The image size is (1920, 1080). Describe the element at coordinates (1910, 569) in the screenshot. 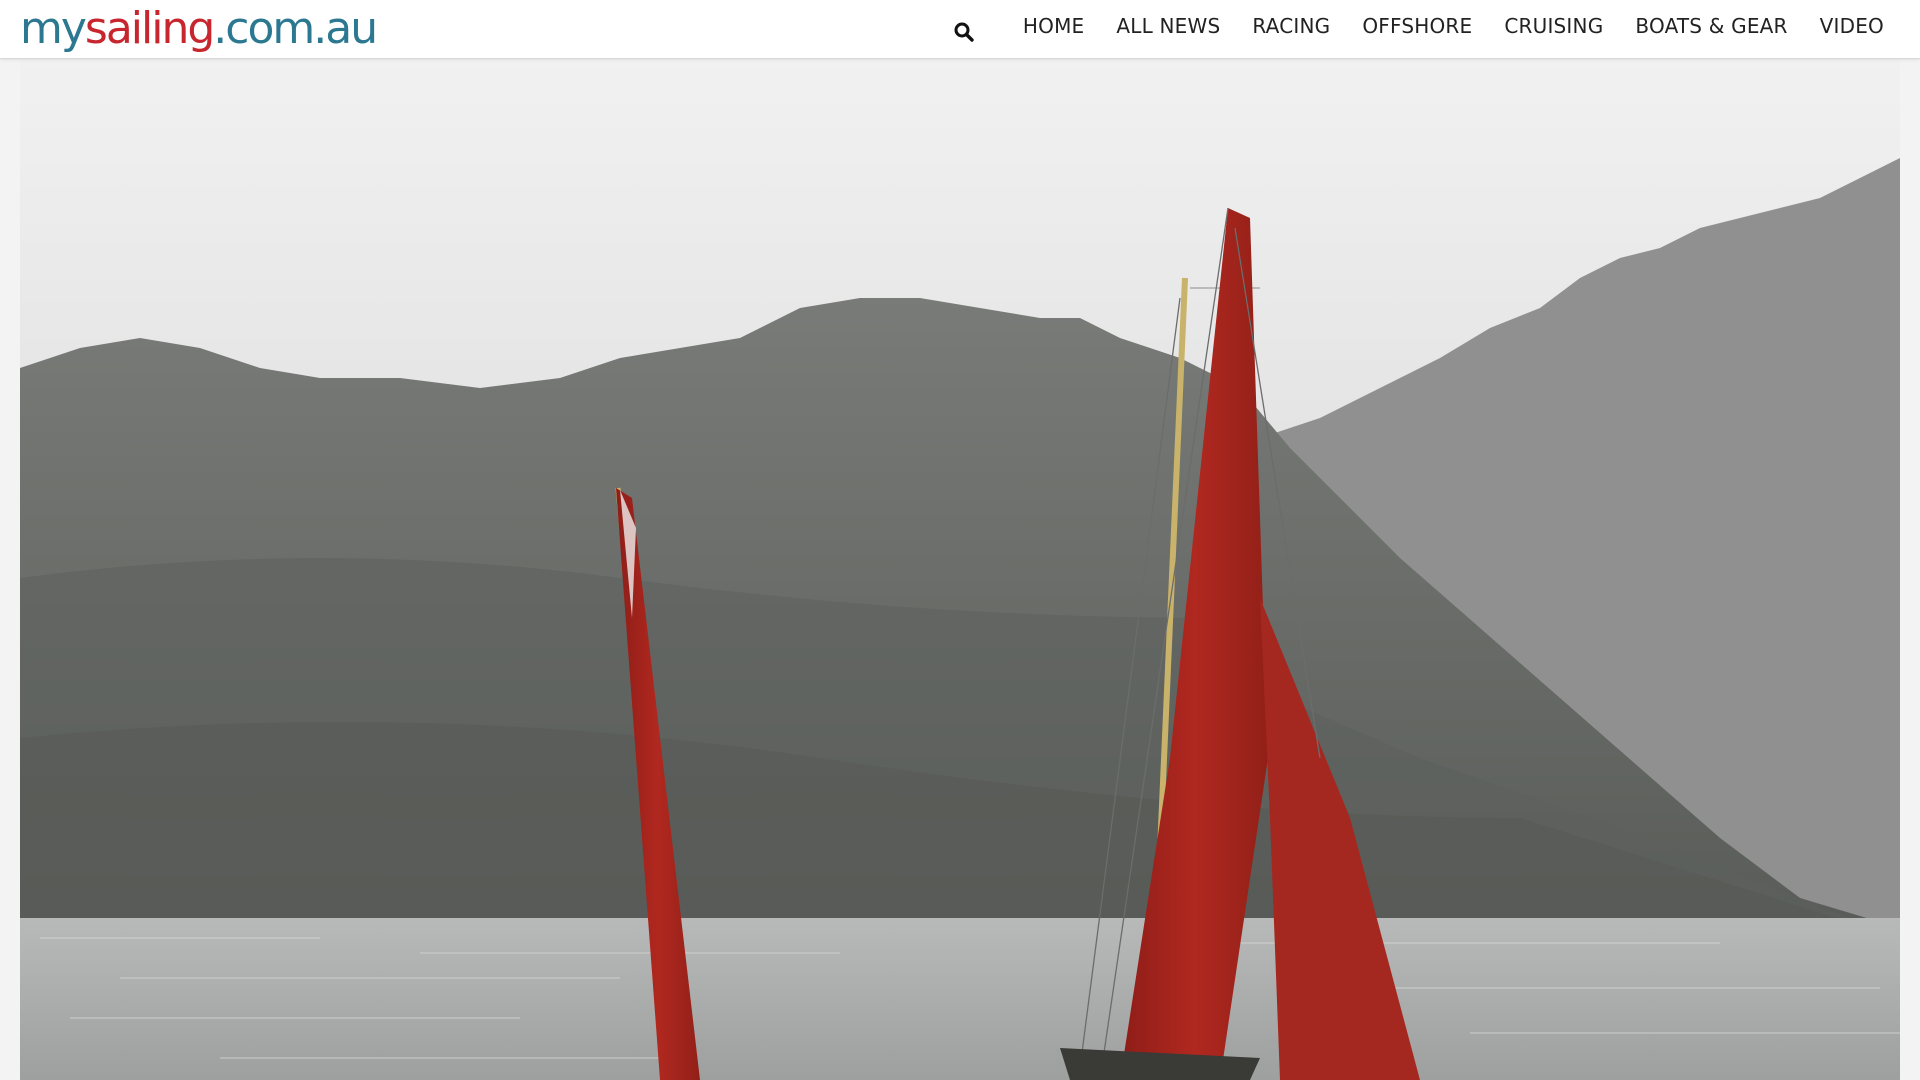

I see `page-gutter-right` at that location.